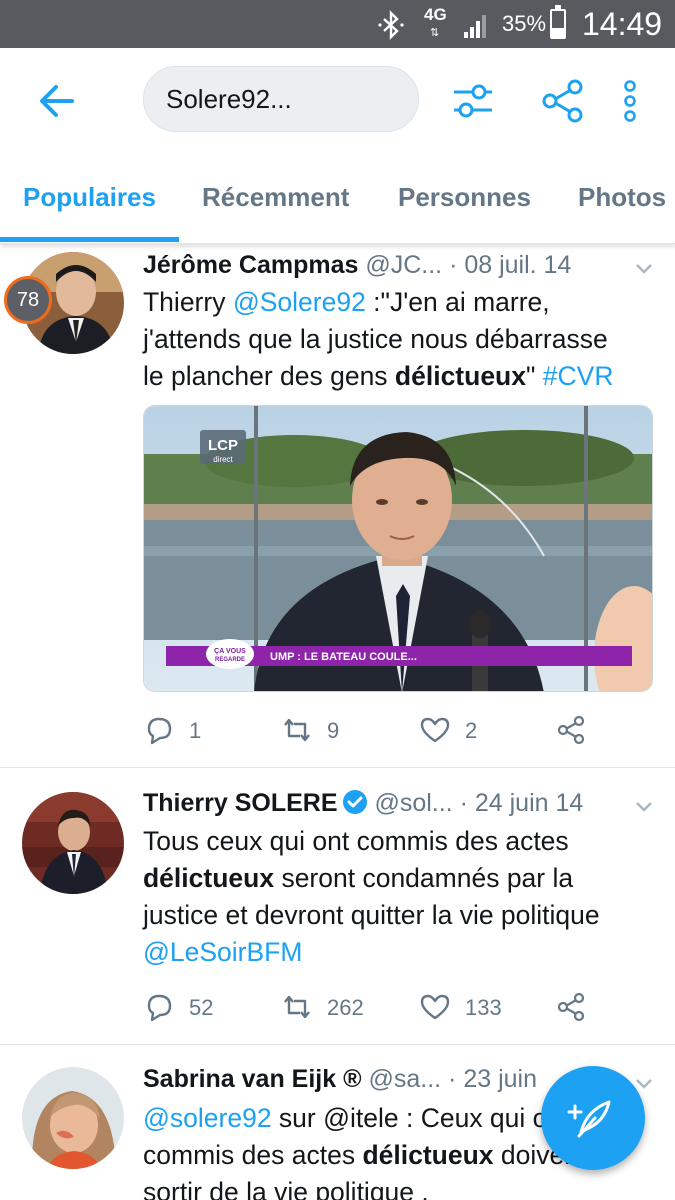  What do you see at coordinates (354, 802) in the screenshot?
I see `verified-badge-icon` at bounding box center [354, 802].